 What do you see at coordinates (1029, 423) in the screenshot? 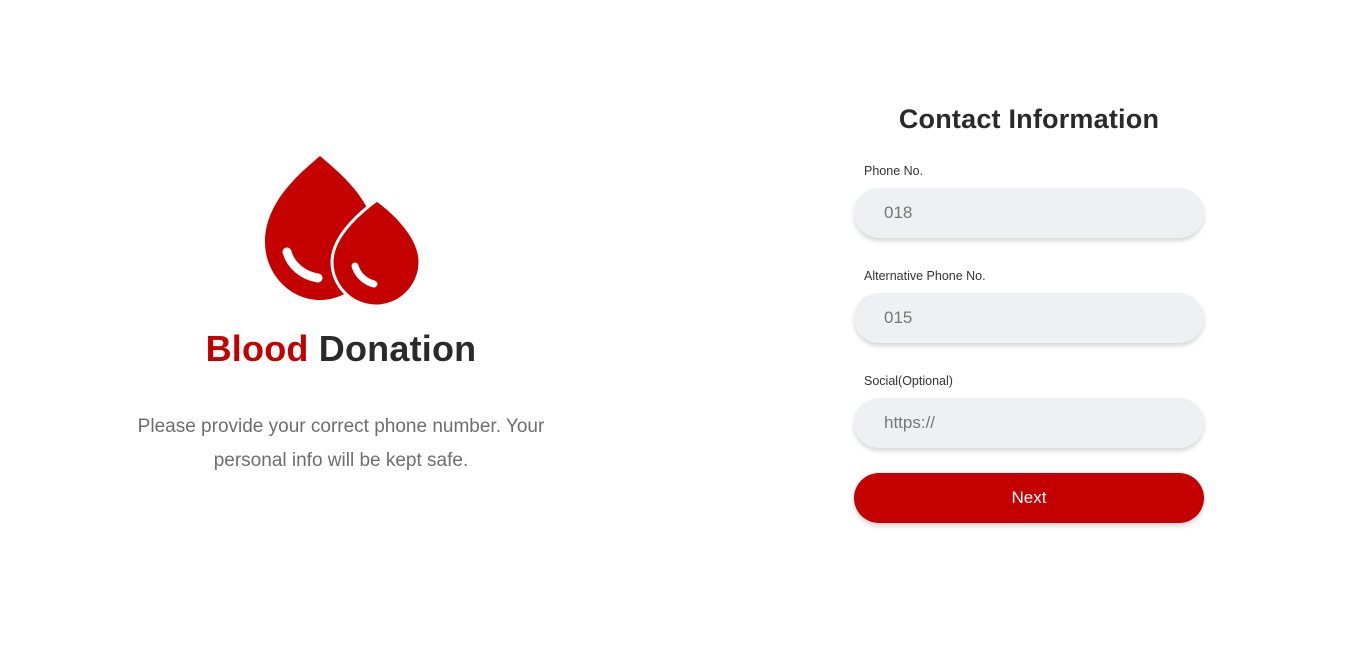
I see `social-input` at bounding box center [1029, 423].